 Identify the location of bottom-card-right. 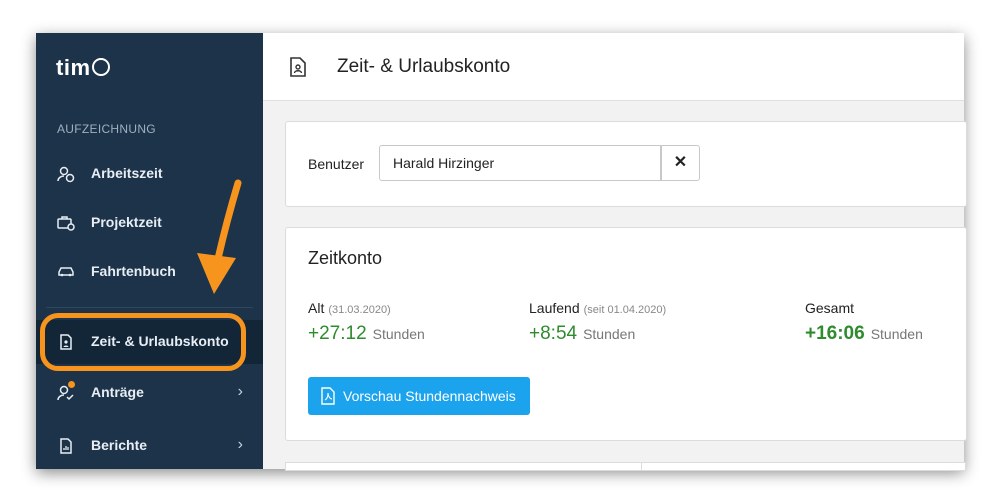
(803, 466).